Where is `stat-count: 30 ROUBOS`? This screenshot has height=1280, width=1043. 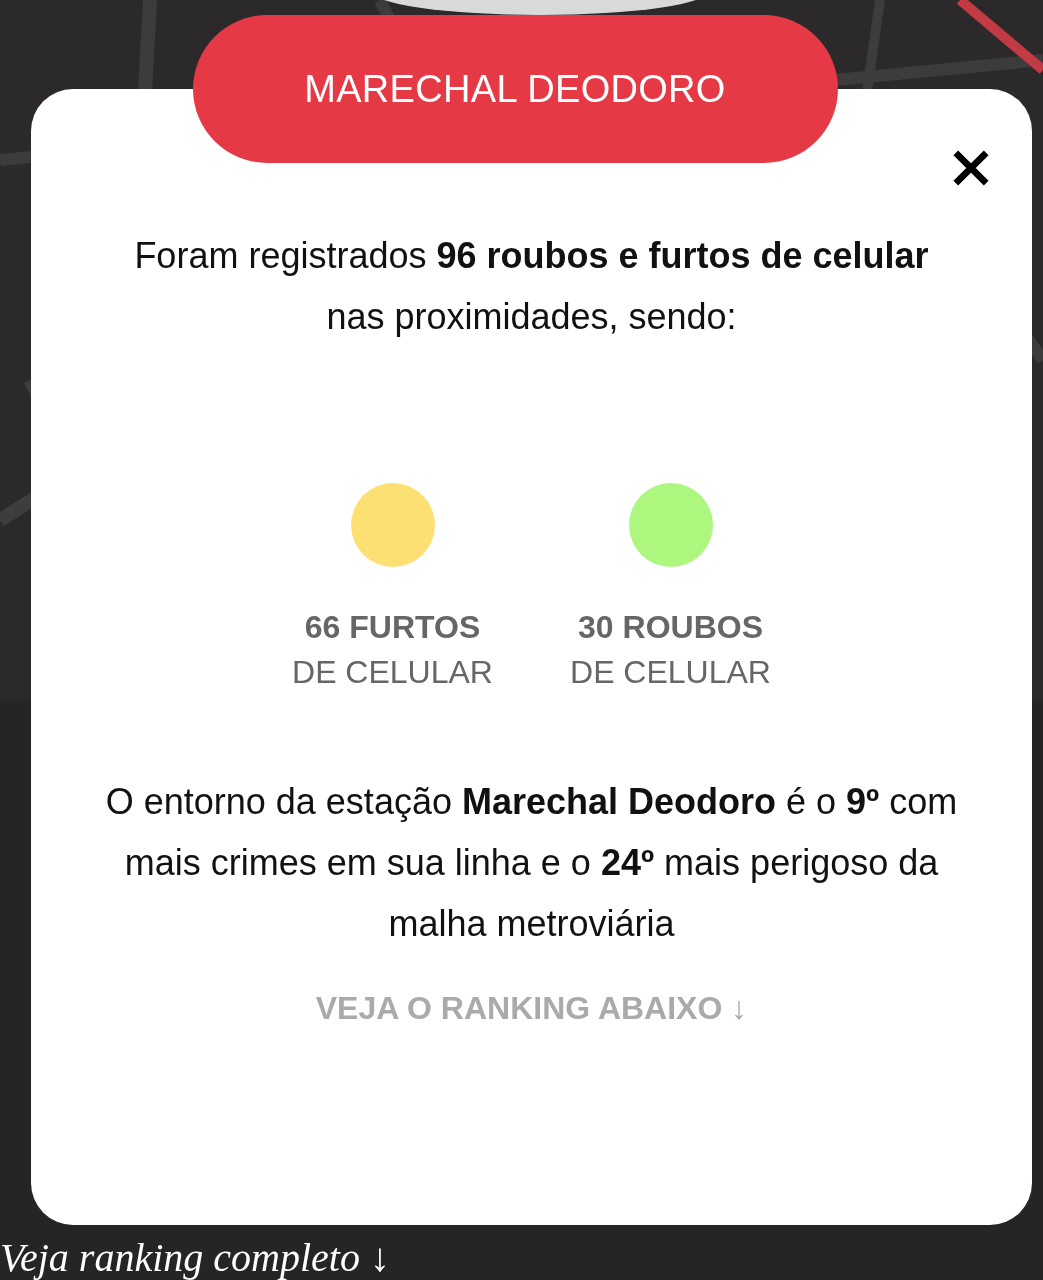 stat-count: 30 ROUBOS is located at coordinates (670, 627).